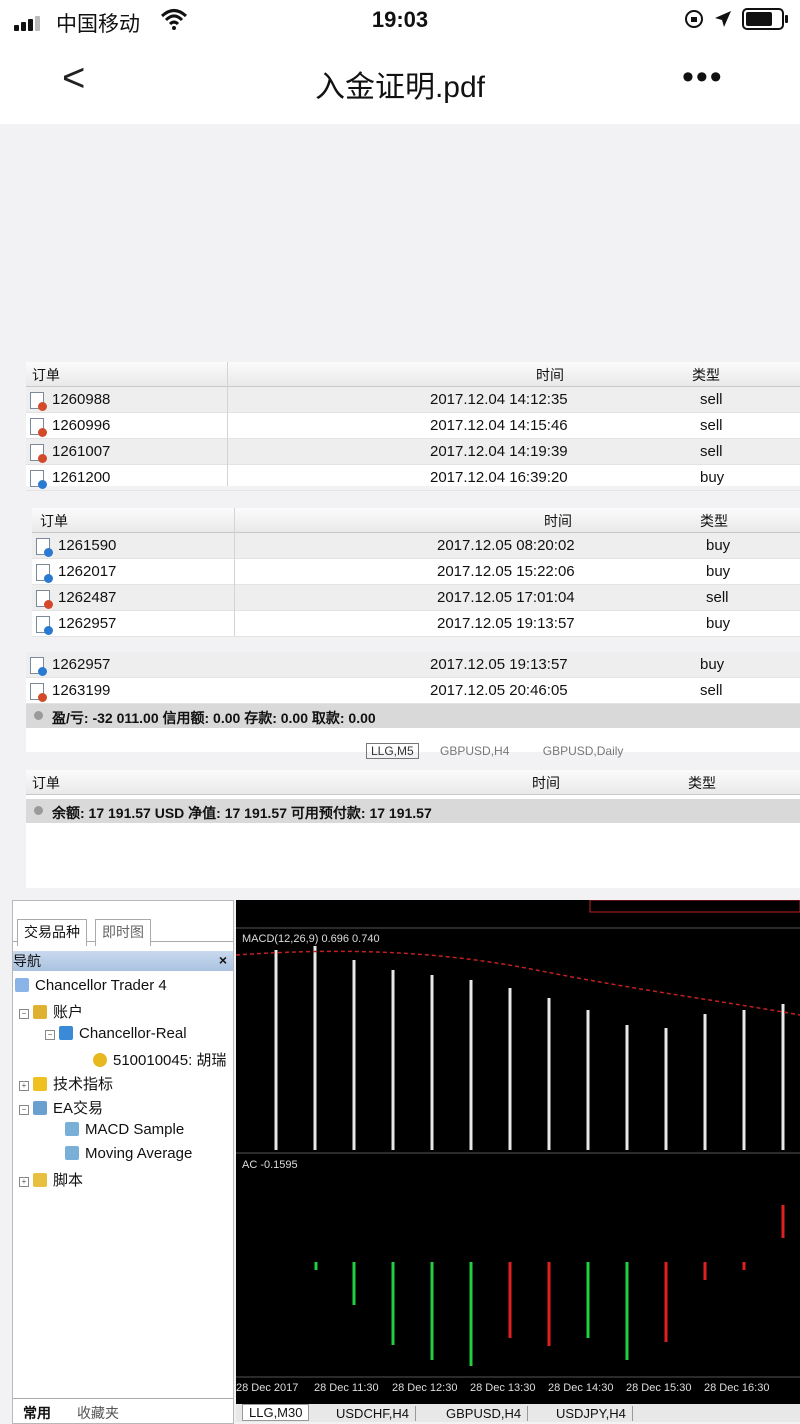 The image size is (800, 1424). I want to click on chart-tabs: LLG,M30 USDCHF,H4 GBPUSD,H4 USDJPY,H4, so click(518, 1413).